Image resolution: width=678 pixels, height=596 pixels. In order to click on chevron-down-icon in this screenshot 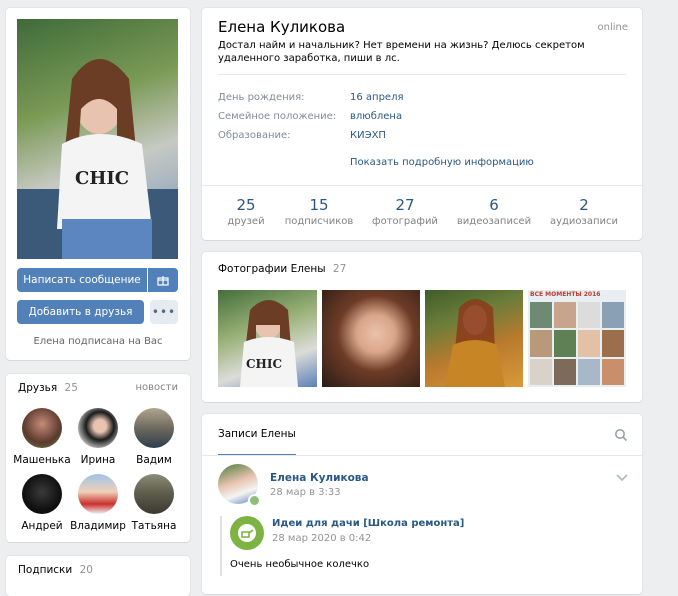, I will do `click(622, 478)`.